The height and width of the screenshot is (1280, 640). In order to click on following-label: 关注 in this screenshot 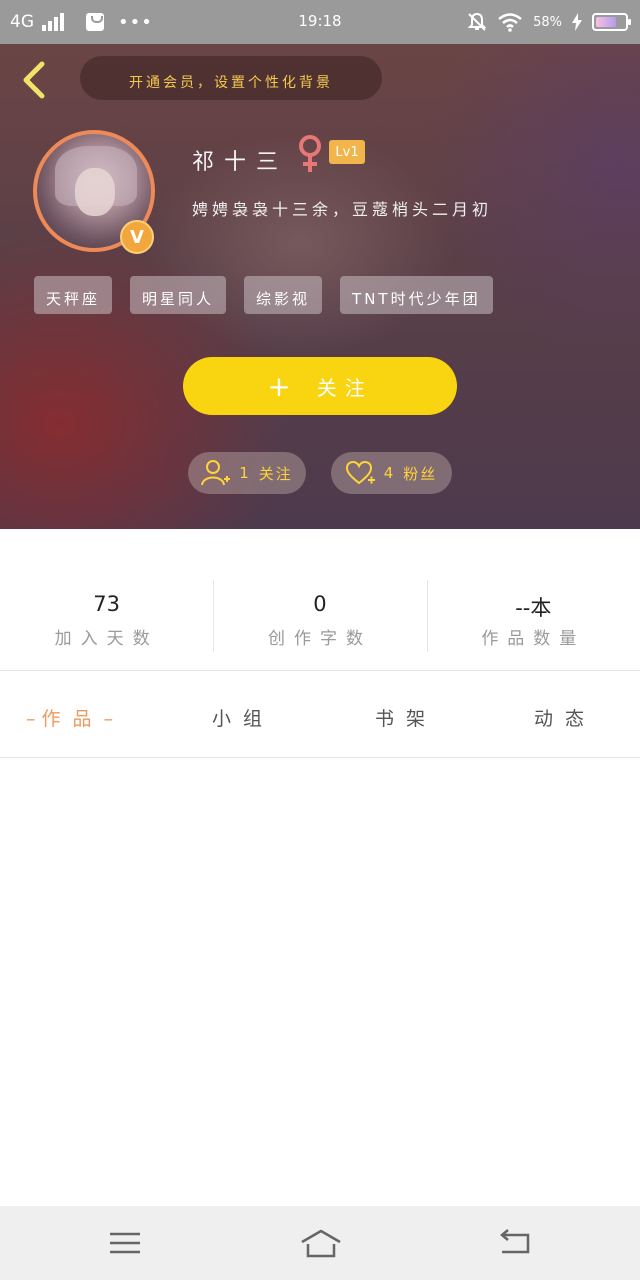, I will do `click(275, 473)`.